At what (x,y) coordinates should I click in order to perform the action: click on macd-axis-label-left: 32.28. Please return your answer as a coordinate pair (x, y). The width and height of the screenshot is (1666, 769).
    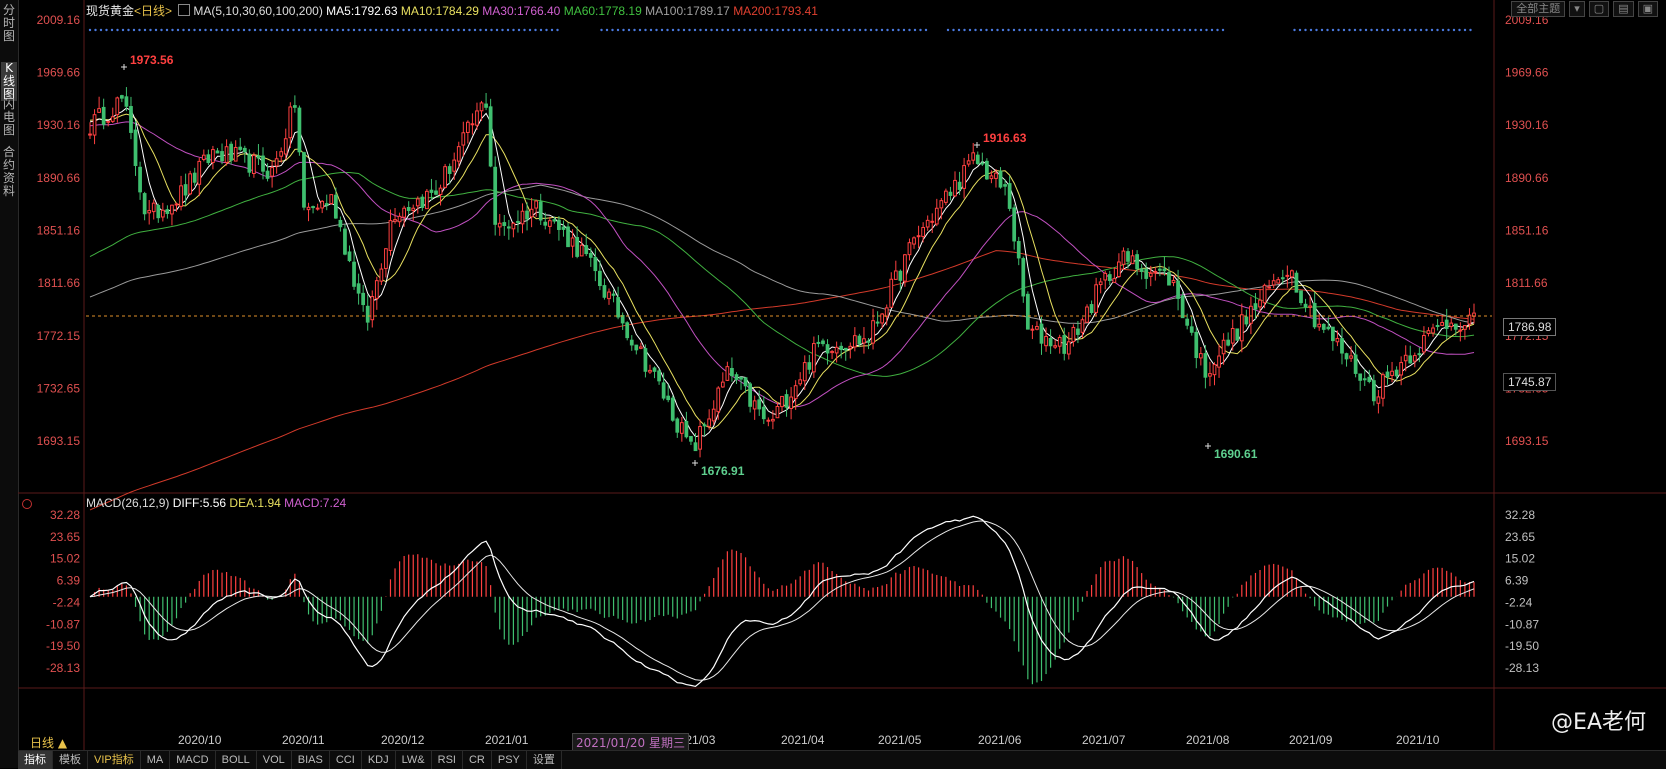
    Looking at the image, I should click on (65, 515).